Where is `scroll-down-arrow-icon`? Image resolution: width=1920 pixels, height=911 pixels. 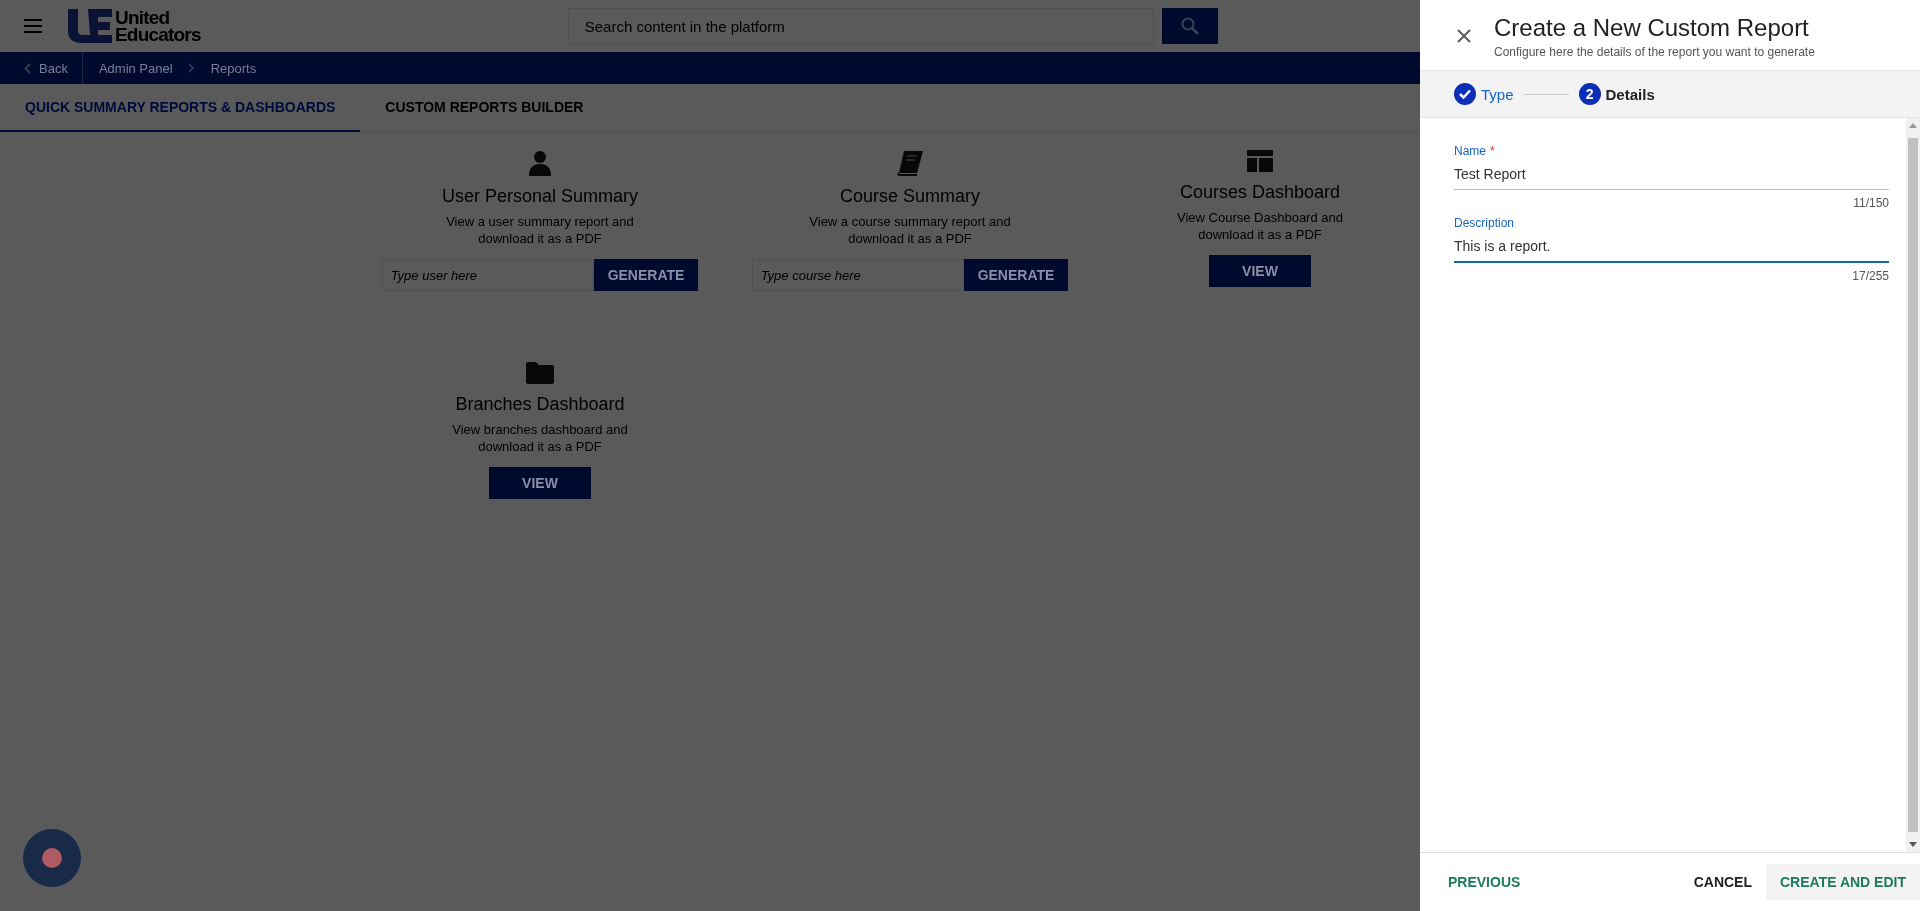 scroll-down-arrow-icon is located at coordinates (1913, 845).